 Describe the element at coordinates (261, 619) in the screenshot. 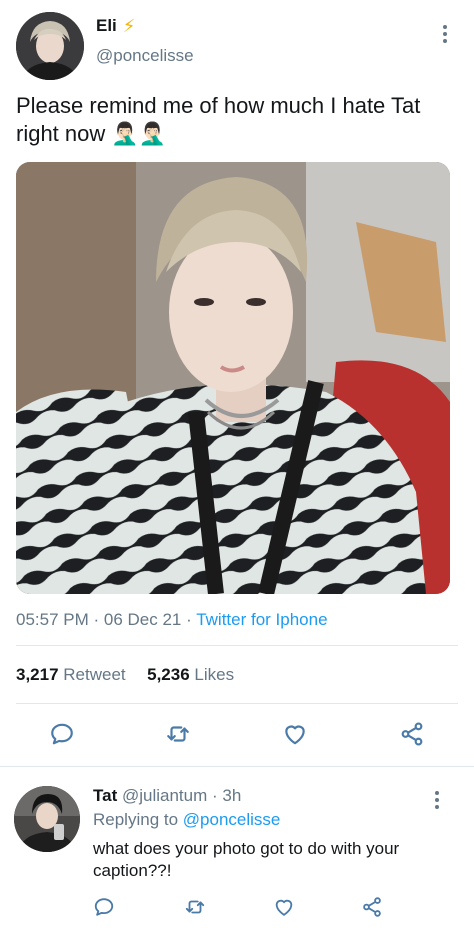

I see `tweet-source-link: Twitter for Iphone` at that location.